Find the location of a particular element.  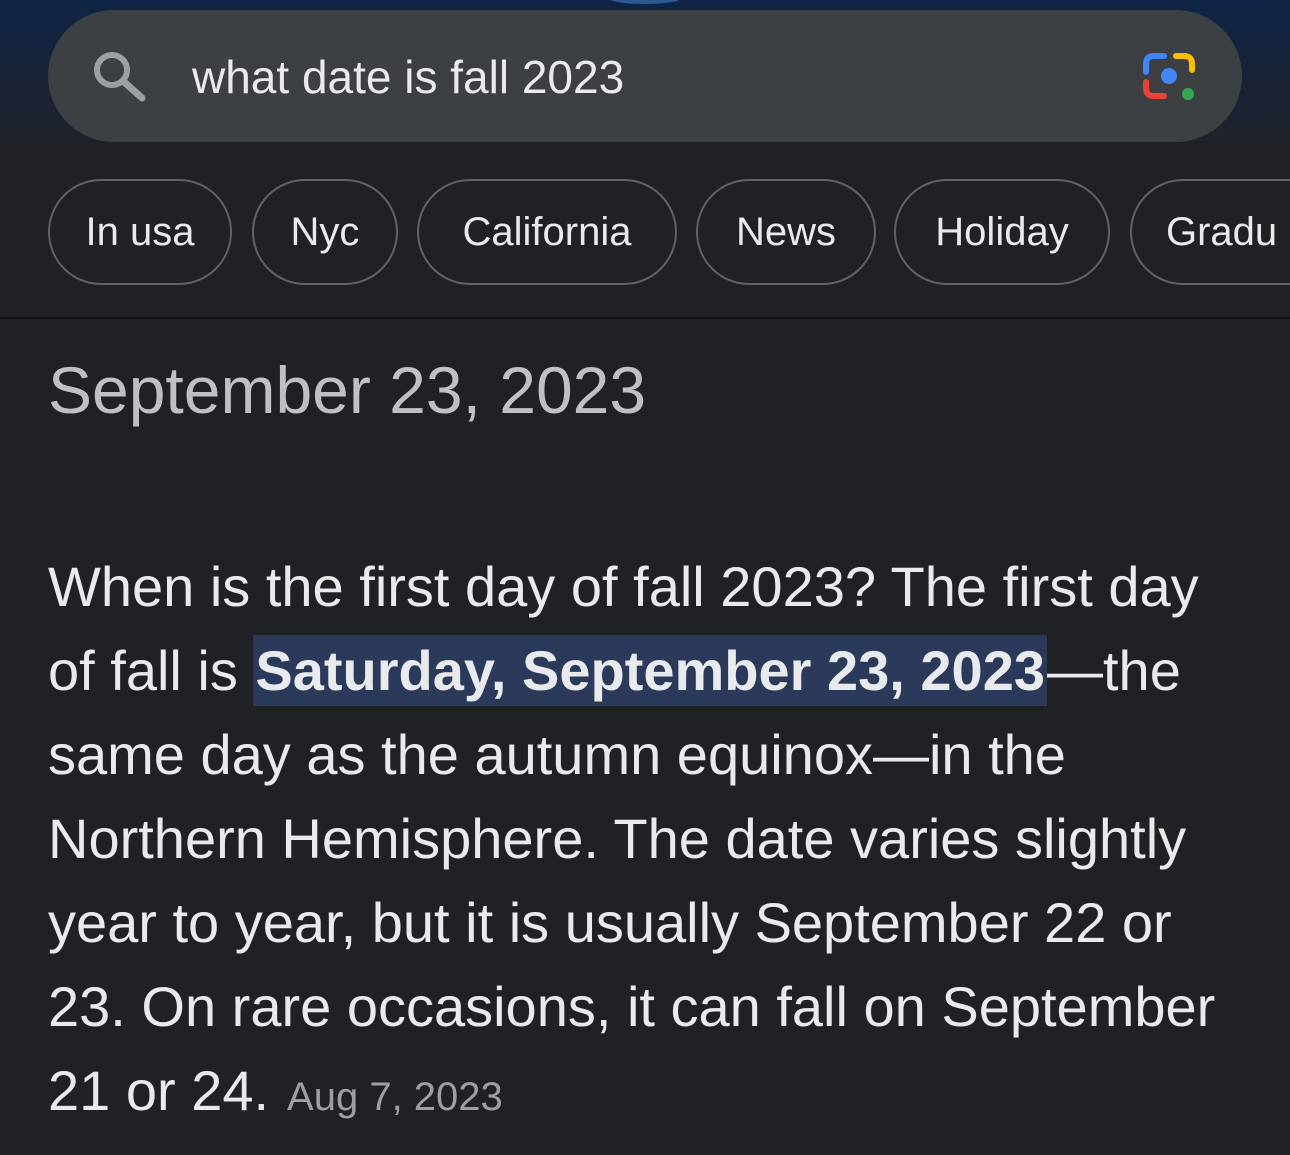

google-lens-icon is located at coordinates (1170, 77).